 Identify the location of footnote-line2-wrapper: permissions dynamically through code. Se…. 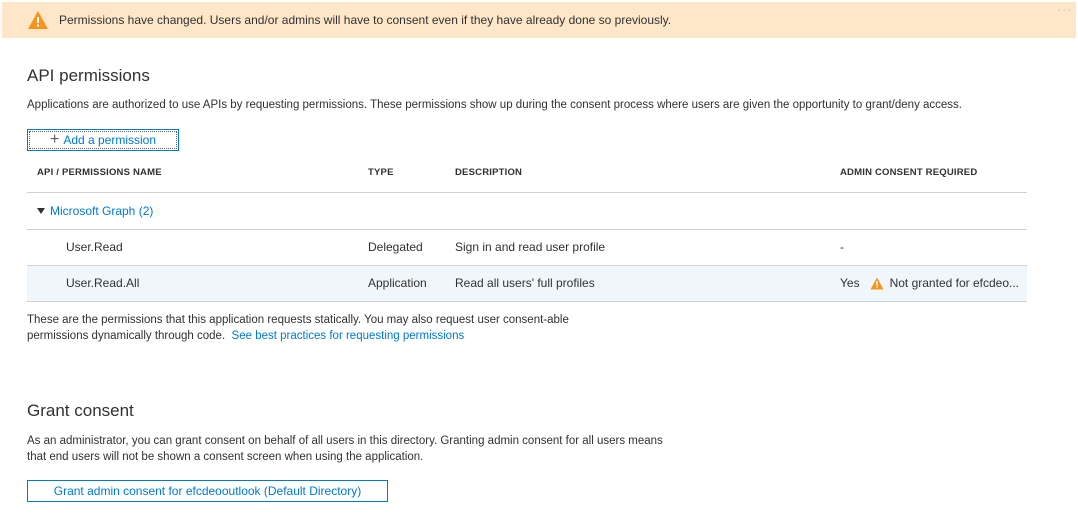
(298, 336).